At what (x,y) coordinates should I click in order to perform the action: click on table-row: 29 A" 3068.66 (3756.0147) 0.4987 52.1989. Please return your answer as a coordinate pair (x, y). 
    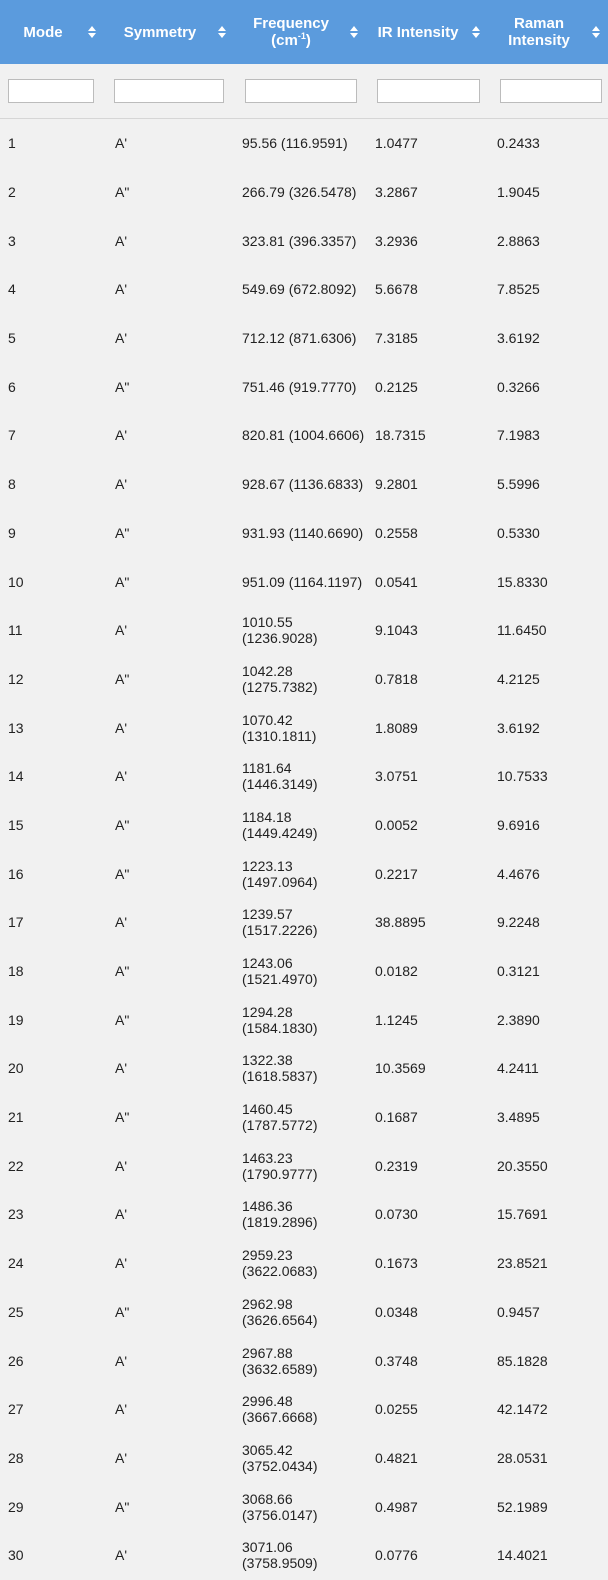
    Looking at the image, I should click on (304, 1506).